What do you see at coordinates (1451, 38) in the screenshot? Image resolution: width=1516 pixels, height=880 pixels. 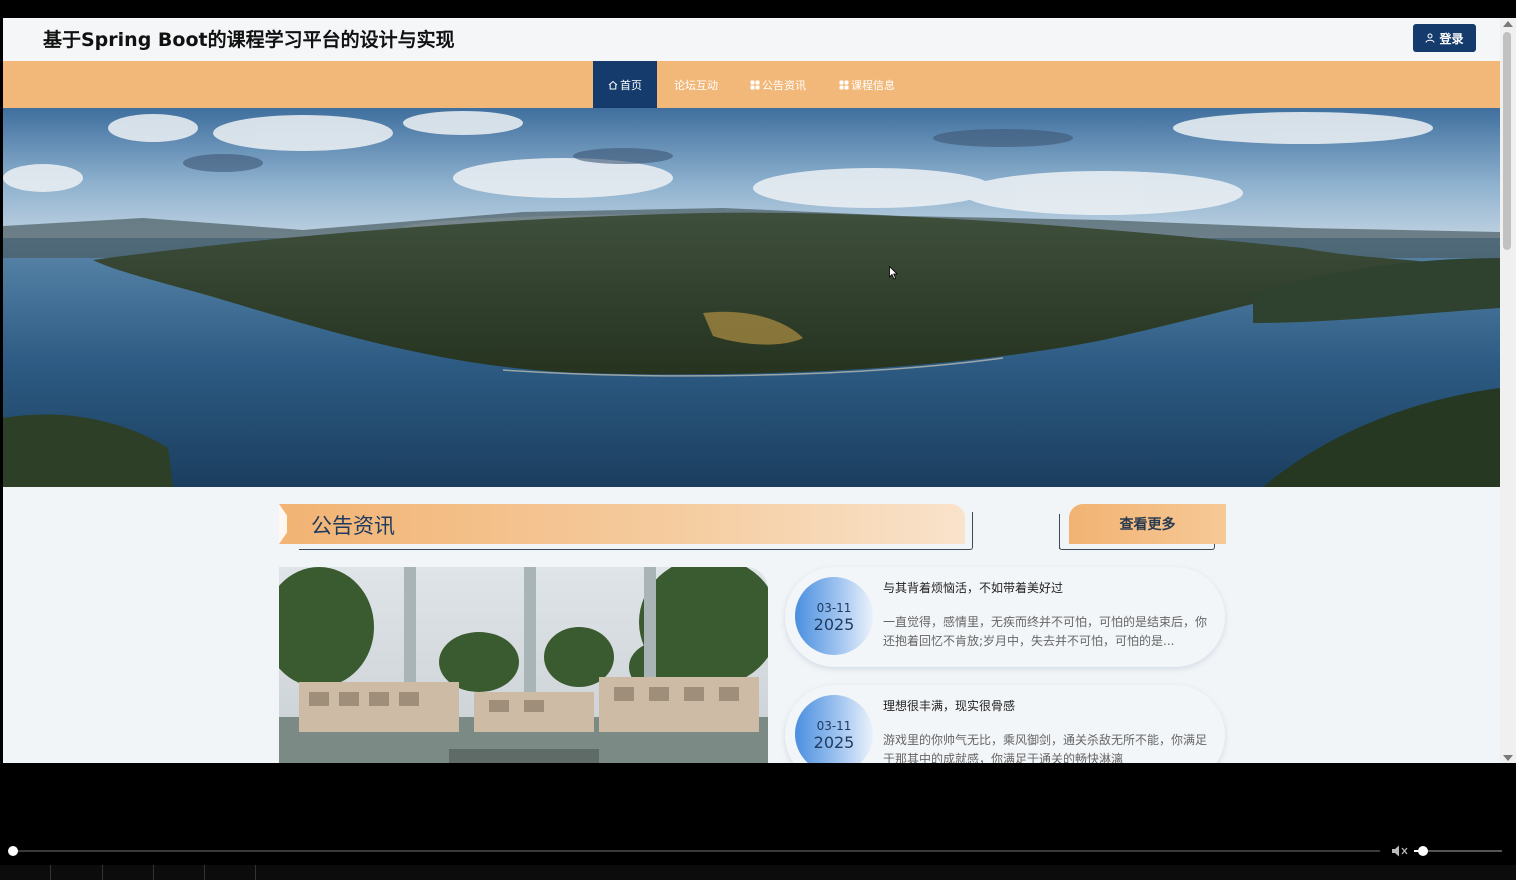 I see `login-label: 登录` at bounding box center [1451, 38].